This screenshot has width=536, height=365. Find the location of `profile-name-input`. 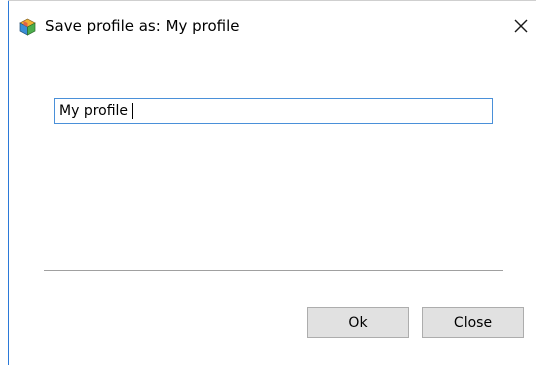

profile-name-input is located at coordinates (273, 111).